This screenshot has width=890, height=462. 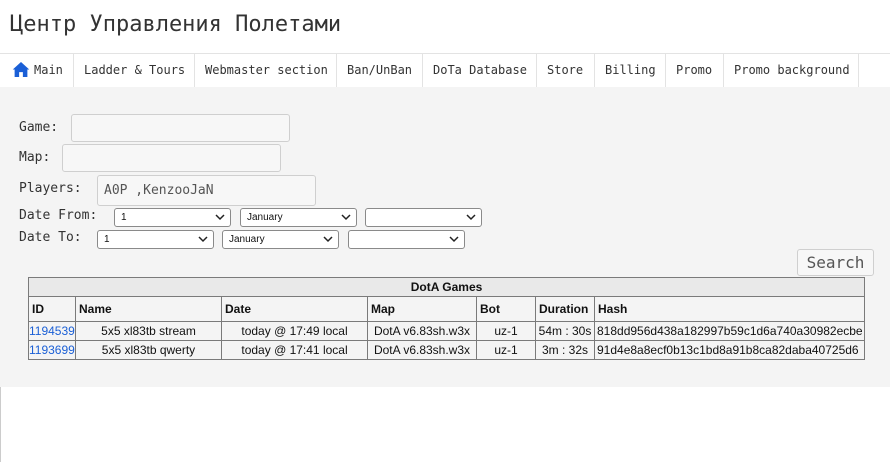 I want to click on nav-item-label: Promo, so click(x=694, y=70).